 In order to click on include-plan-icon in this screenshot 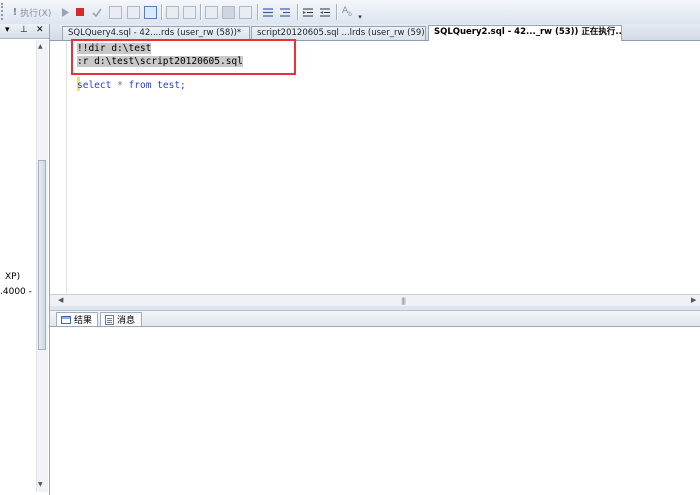, I will do `click(189, 12)`.